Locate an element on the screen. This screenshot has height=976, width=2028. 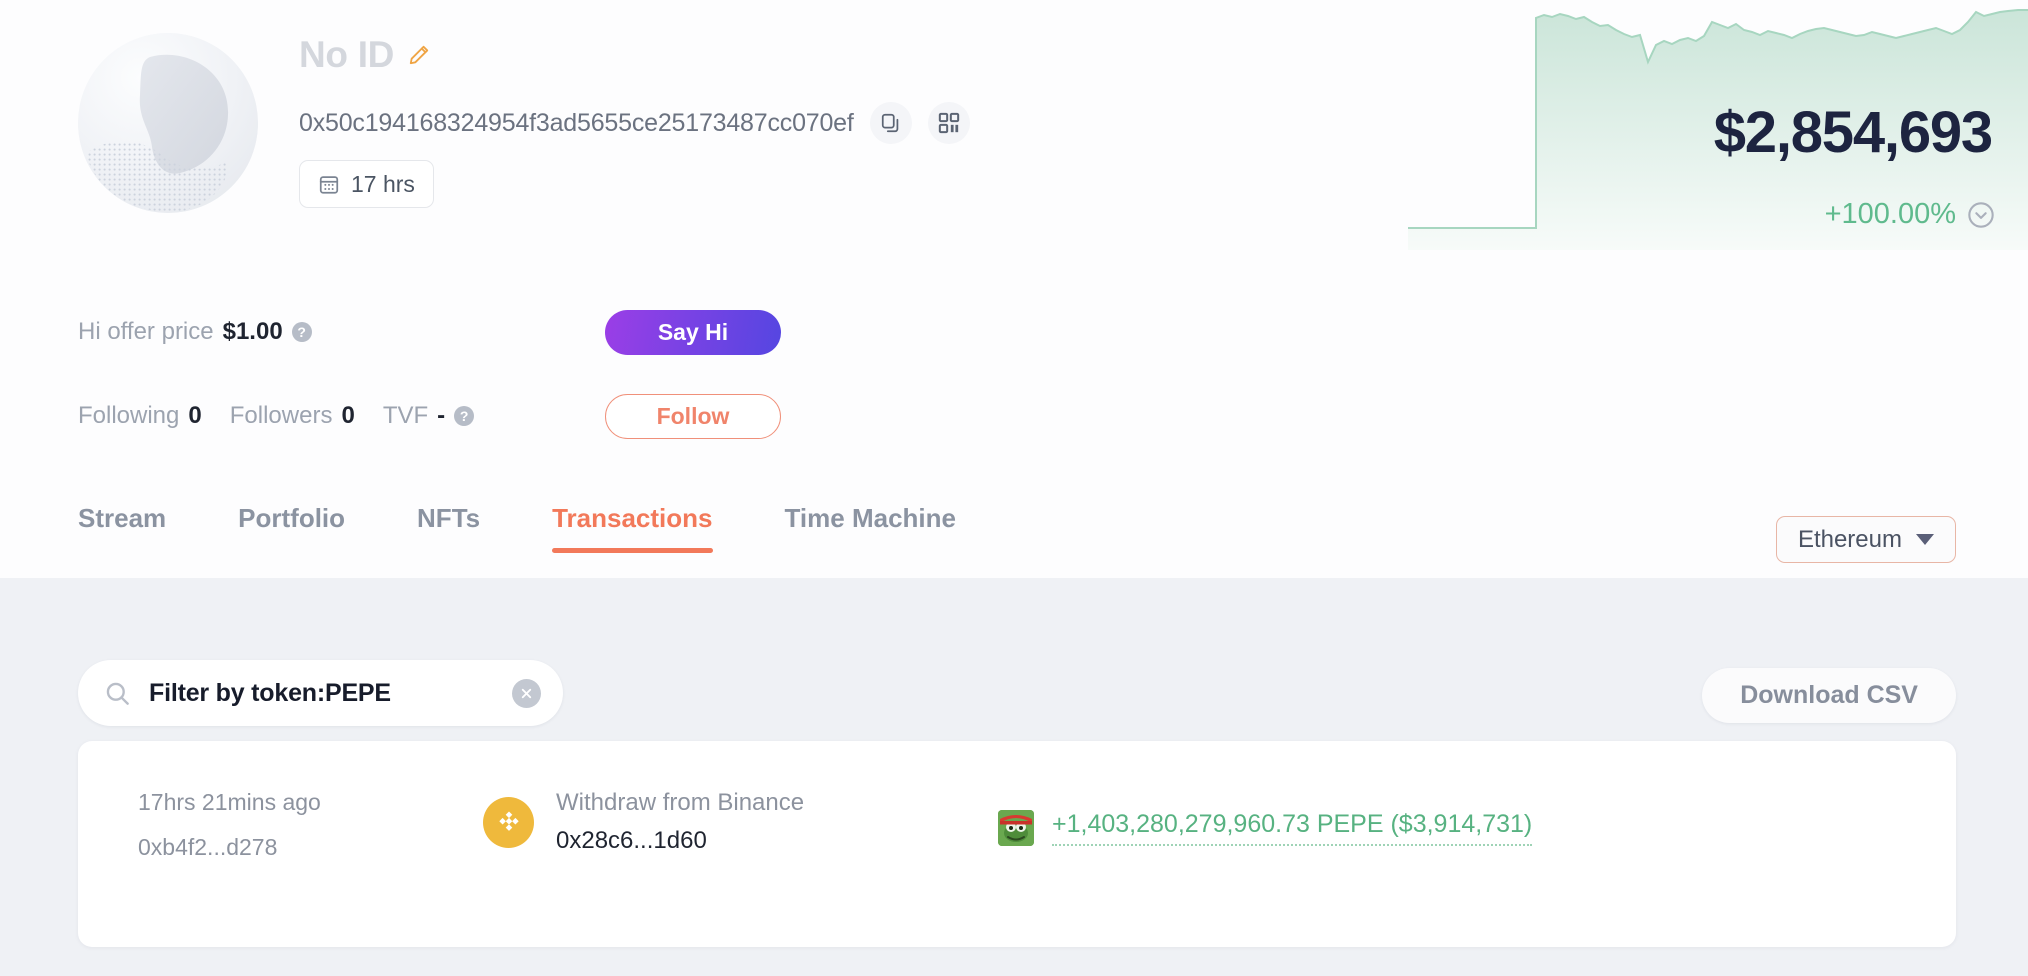
token-filter-input: Filter by token:PEPE is located at coordinates (320, 693).